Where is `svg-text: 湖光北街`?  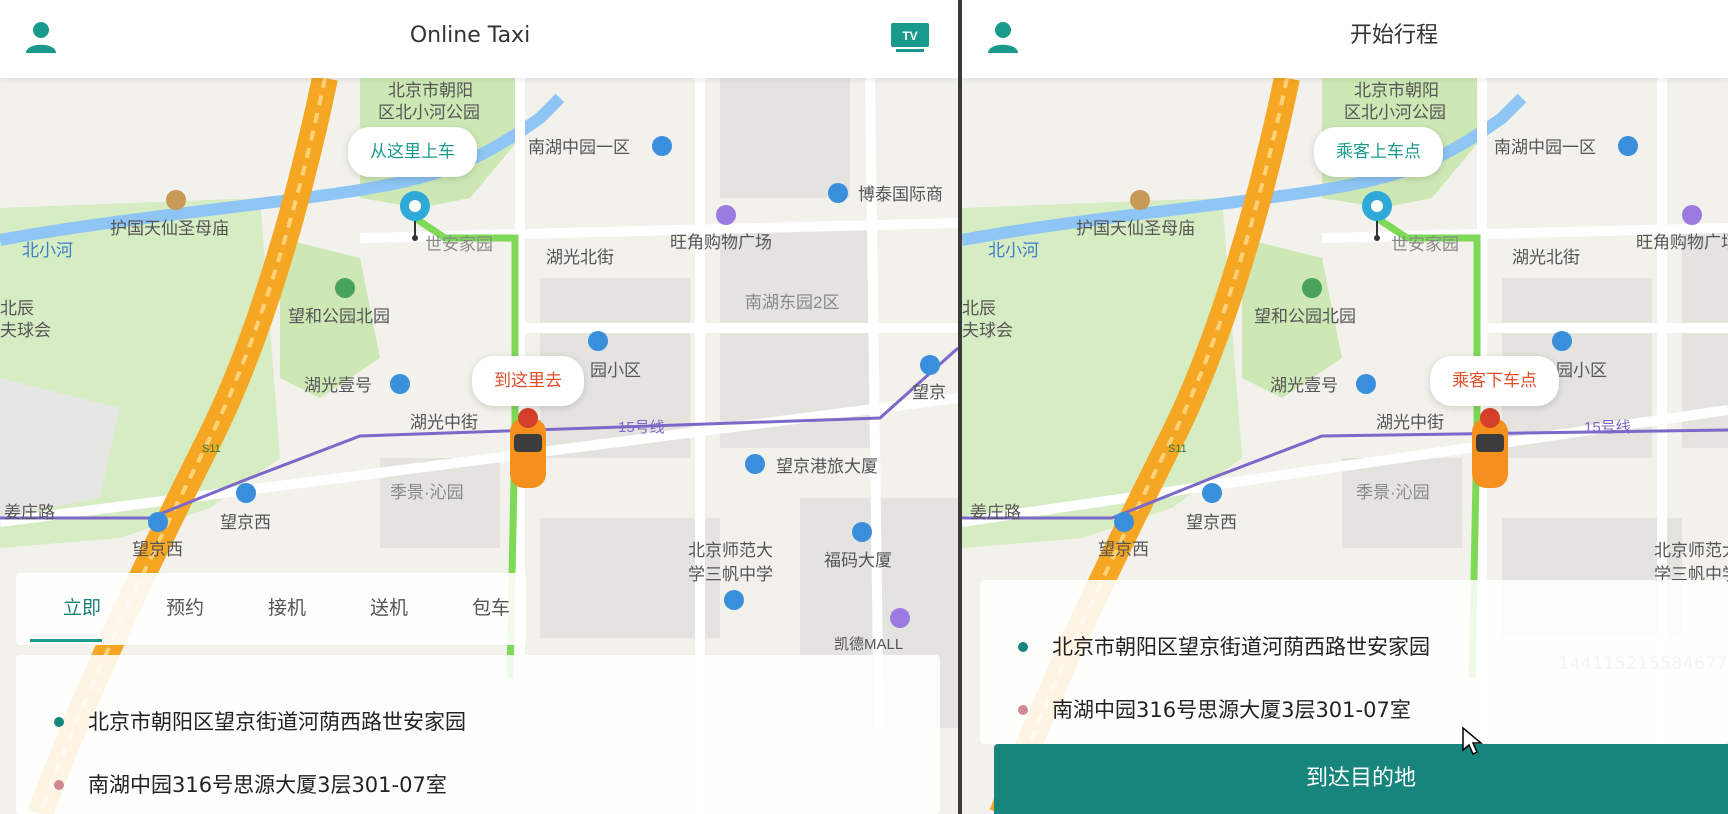 svg-text: 湖光北街 is located at coordinates (1546, 257).